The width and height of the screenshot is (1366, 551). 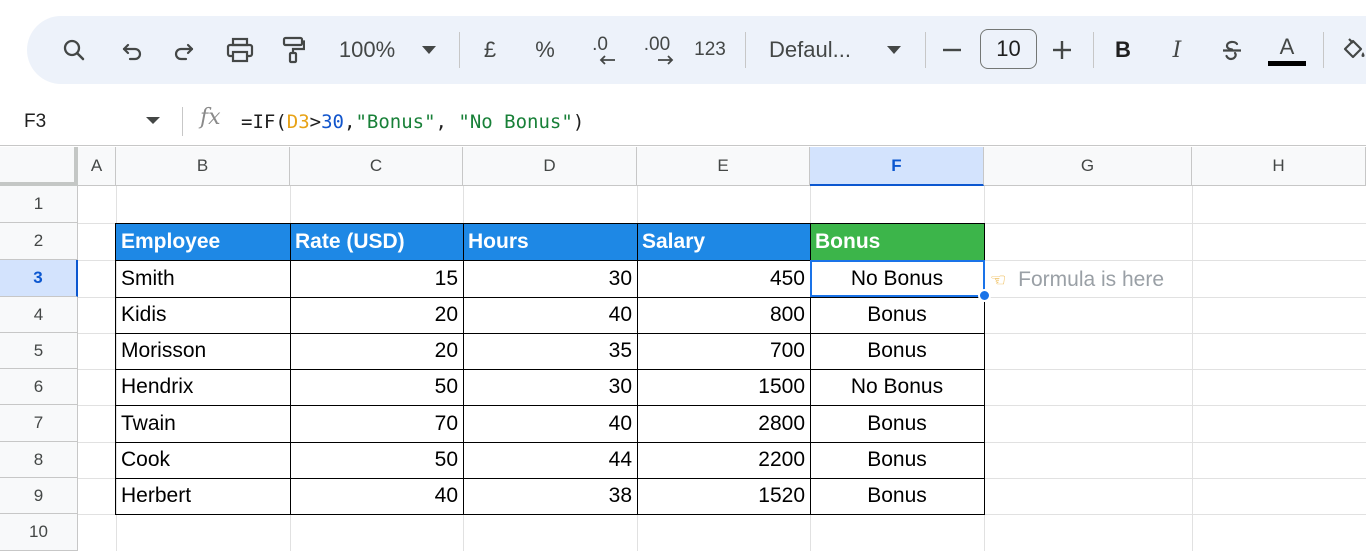 I want to click on formula-close: ), so click(x=578, y=121).